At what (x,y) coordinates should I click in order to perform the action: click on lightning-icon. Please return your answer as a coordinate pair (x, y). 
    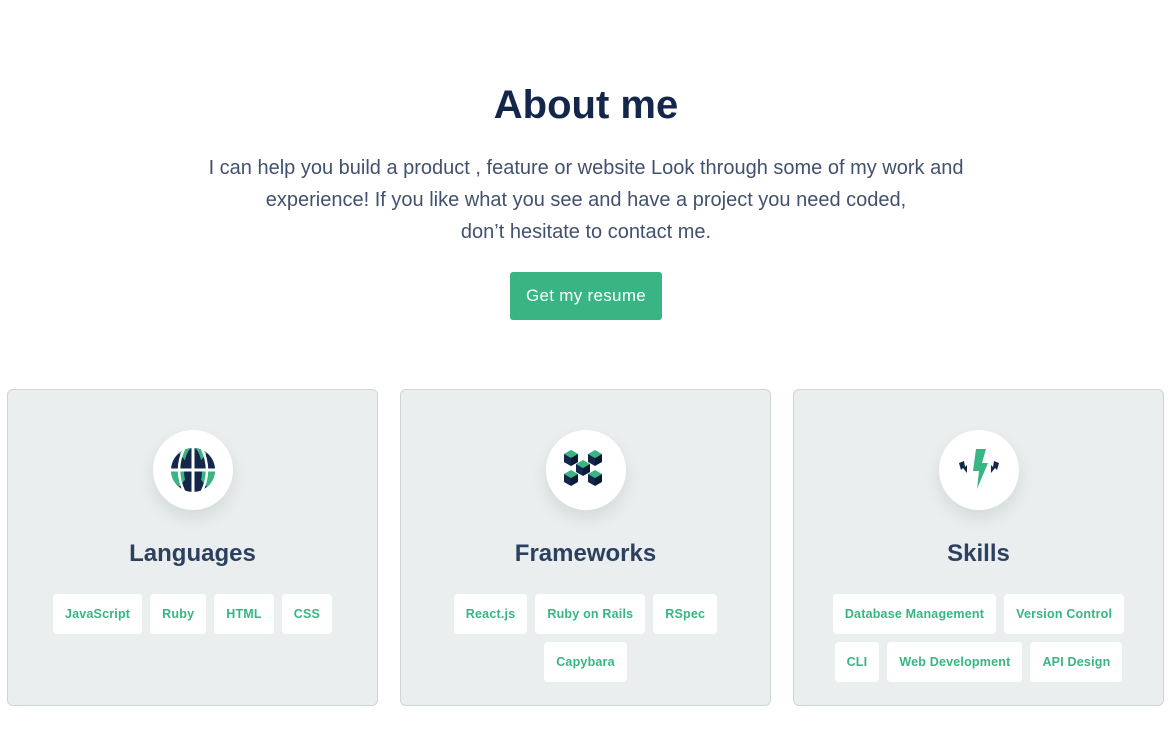
    Looking at the image, I should click on (979, 469).